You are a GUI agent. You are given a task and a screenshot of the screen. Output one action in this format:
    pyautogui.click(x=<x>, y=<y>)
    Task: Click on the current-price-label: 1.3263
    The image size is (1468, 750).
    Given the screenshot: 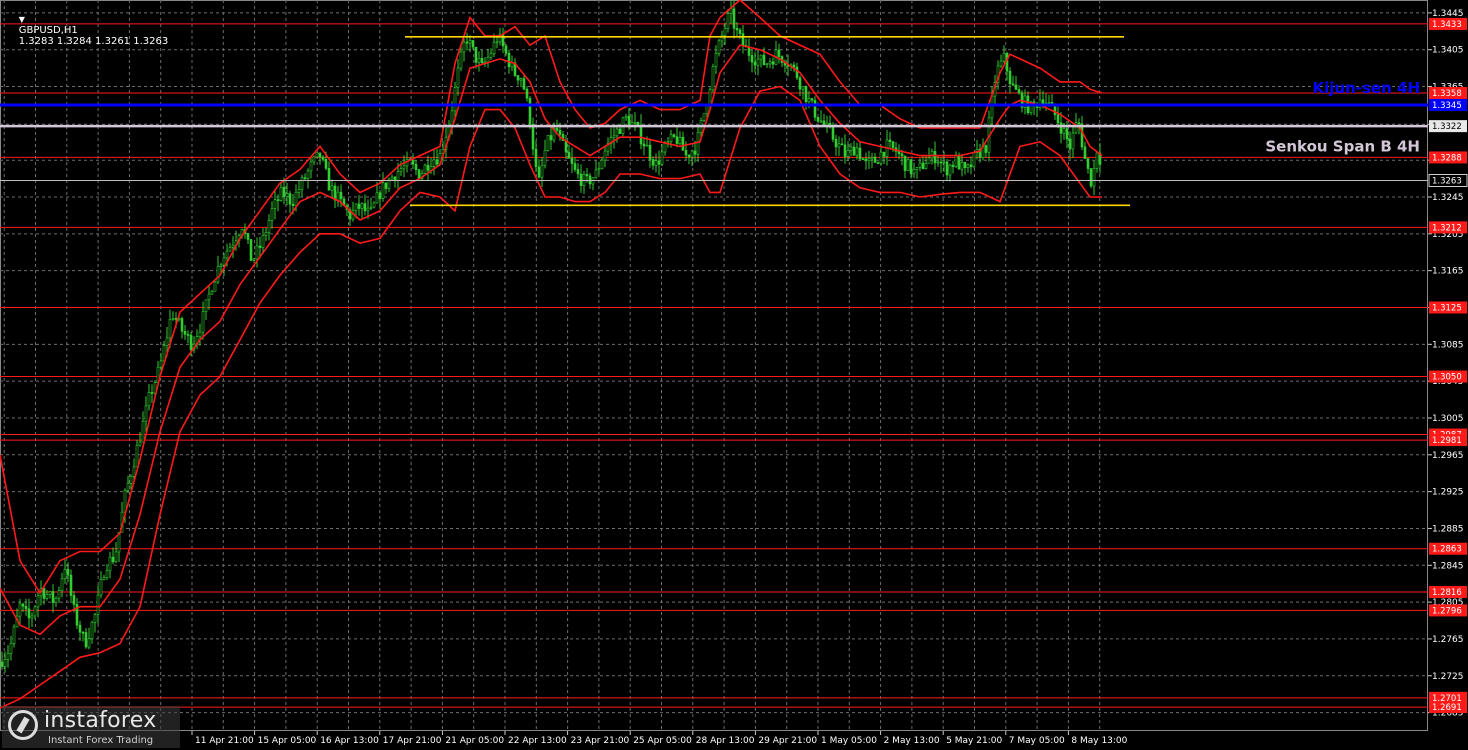 What is the action you would take?
    pyautogui.click(x=1447, y=181)
    